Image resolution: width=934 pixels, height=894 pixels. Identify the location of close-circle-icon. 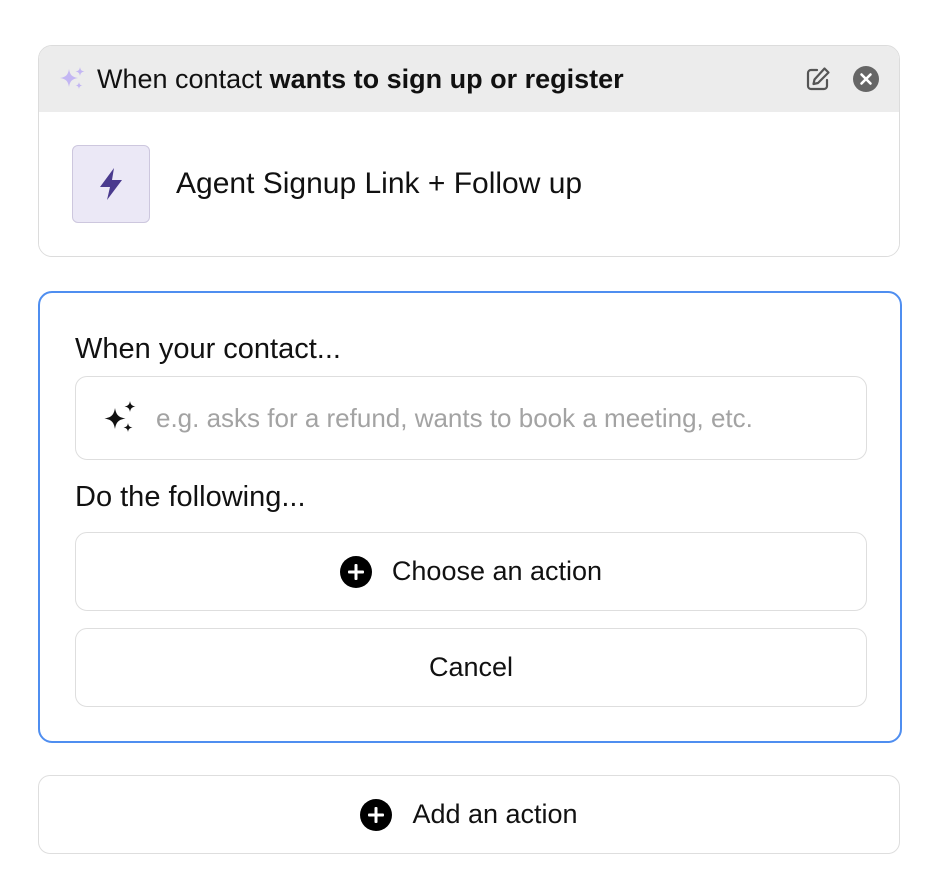
(866, 79).